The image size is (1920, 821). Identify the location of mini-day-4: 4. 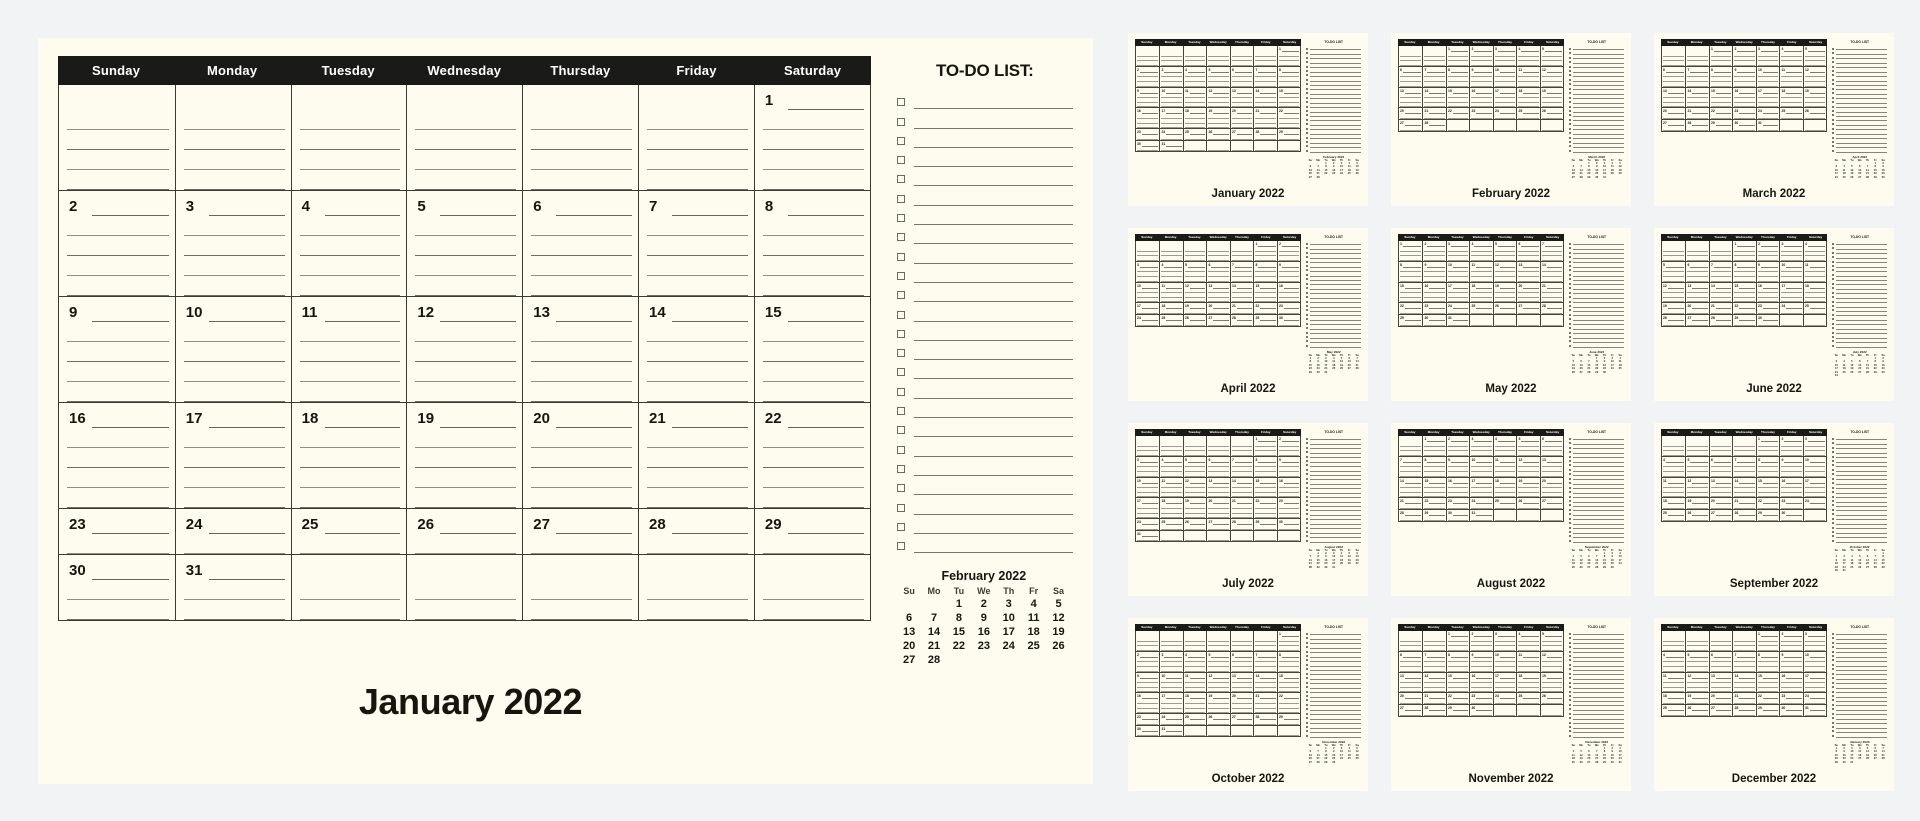
(1033, 604).